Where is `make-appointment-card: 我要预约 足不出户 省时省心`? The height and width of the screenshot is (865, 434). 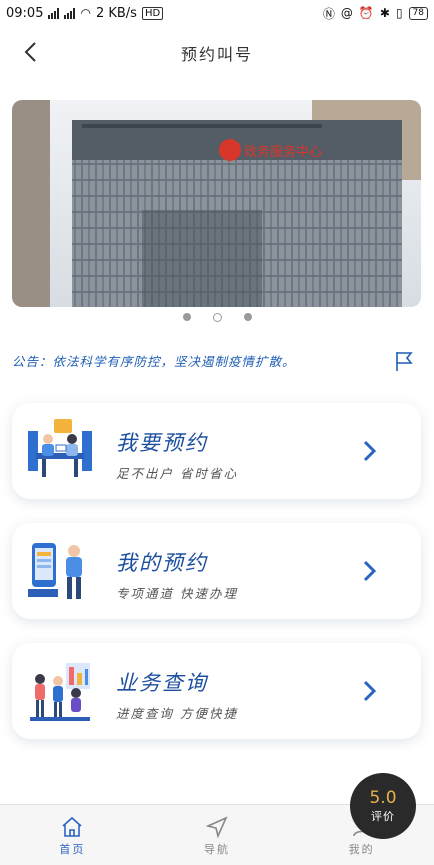 make-appointment-card: 我要预约 足不出户 省时省心 is located at coordinates (216, 451).